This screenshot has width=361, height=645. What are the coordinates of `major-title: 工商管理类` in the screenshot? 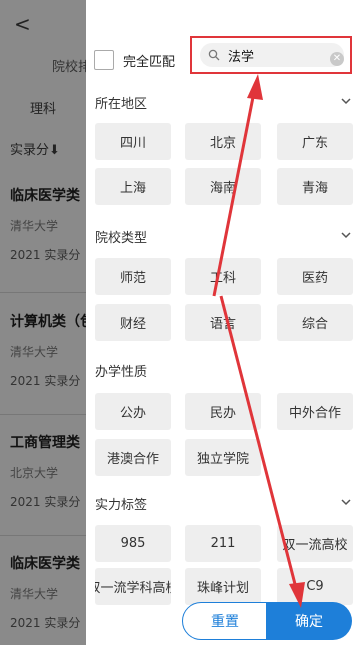 It's located at (45, 443).